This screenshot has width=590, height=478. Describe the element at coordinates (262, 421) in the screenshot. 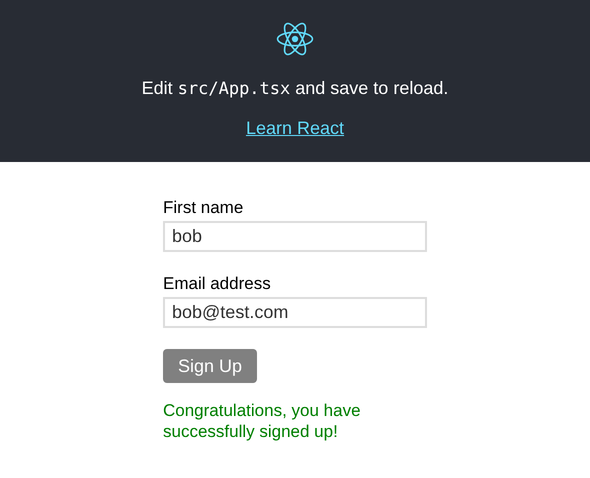

I see `success-message: Congratulations, you have successfully signed up!` at that location.